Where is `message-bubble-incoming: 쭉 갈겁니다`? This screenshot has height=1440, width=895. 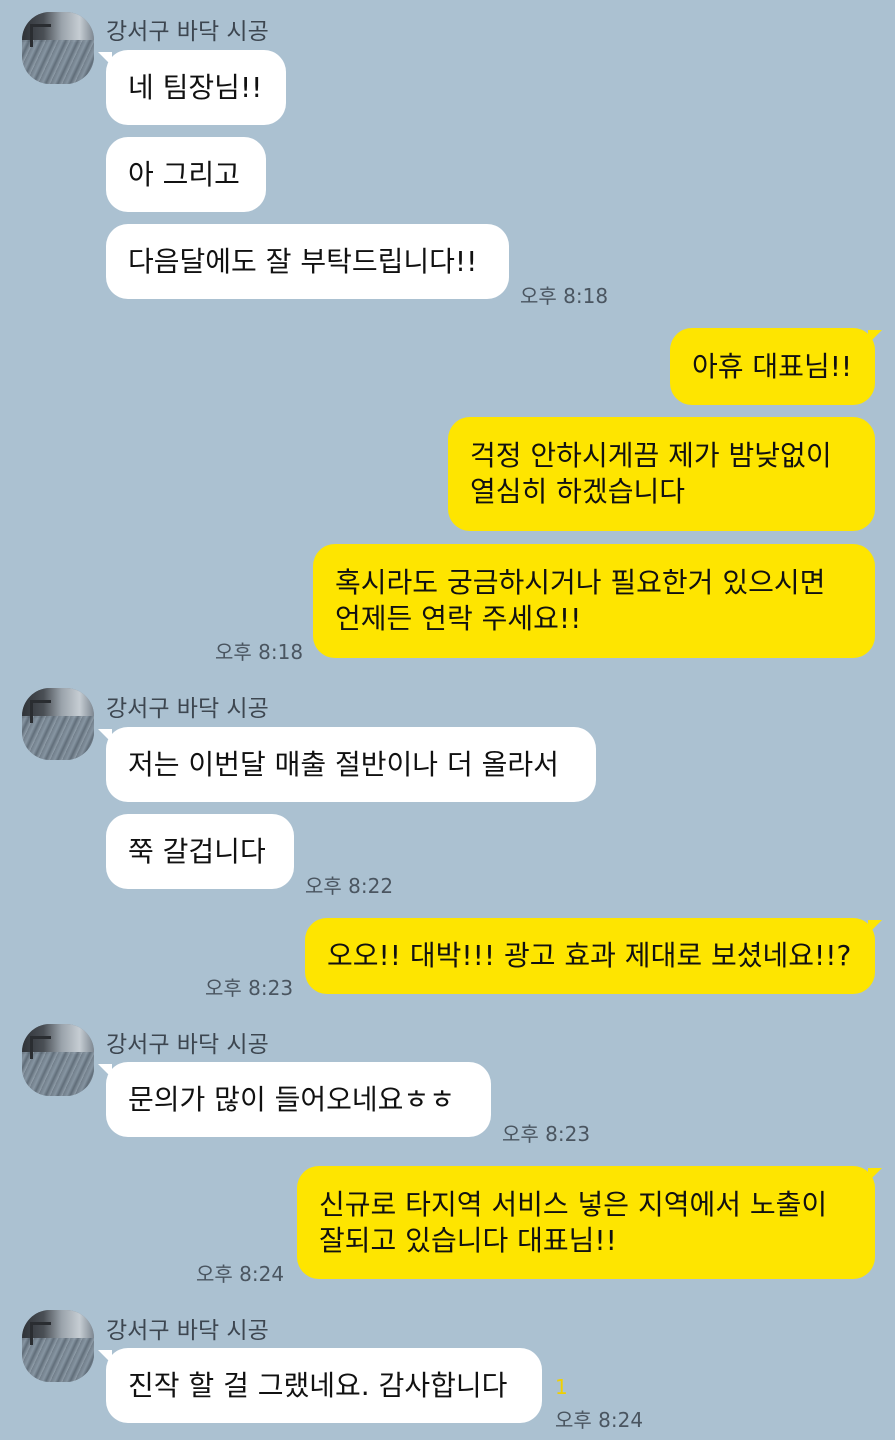
message-bubble-incoming: 쭉 갈겁니다 is located at coordinates (200, 851).